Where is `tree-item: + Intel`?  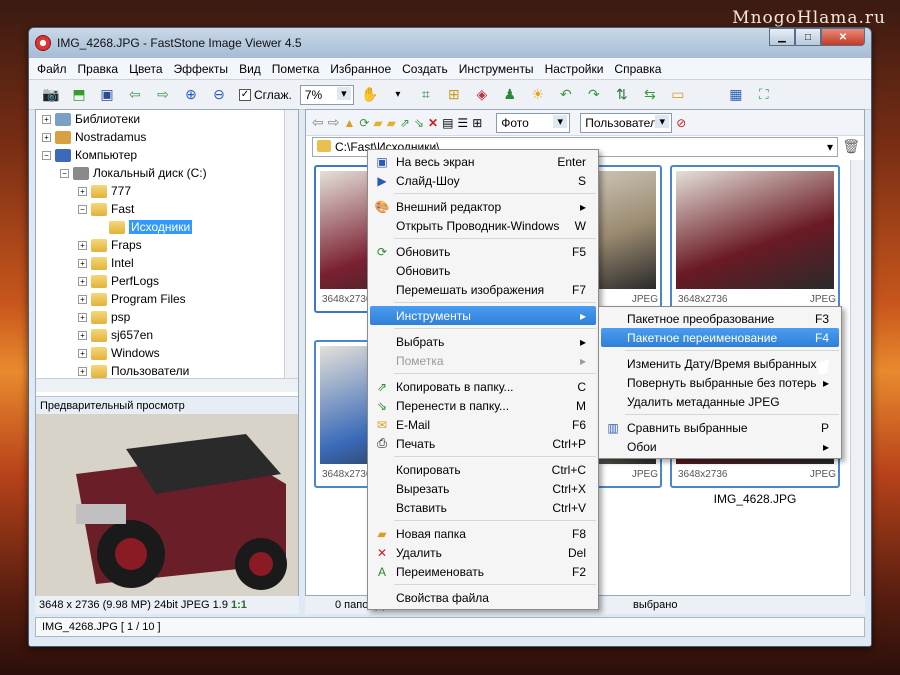 tree-item: + Intel is located at coordinates (167, 263).